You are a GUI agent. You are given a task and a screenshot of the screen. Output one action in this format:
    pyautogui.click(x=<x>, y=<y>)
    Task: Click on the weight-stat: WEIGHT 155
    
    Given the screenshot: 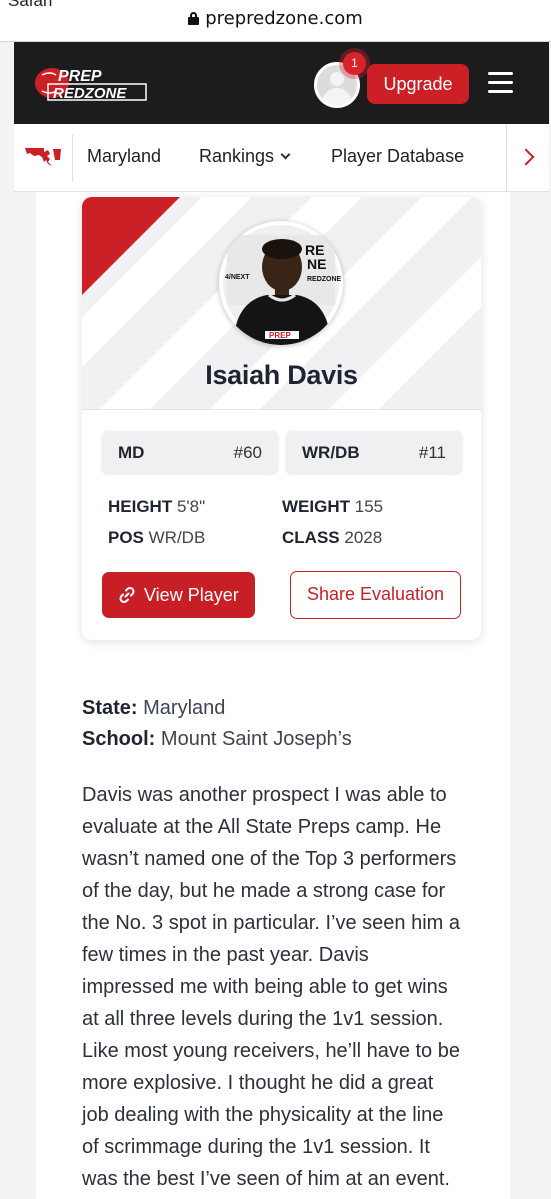 What is the action you would take?
    pyautogui.click(x=332, y=507)
    